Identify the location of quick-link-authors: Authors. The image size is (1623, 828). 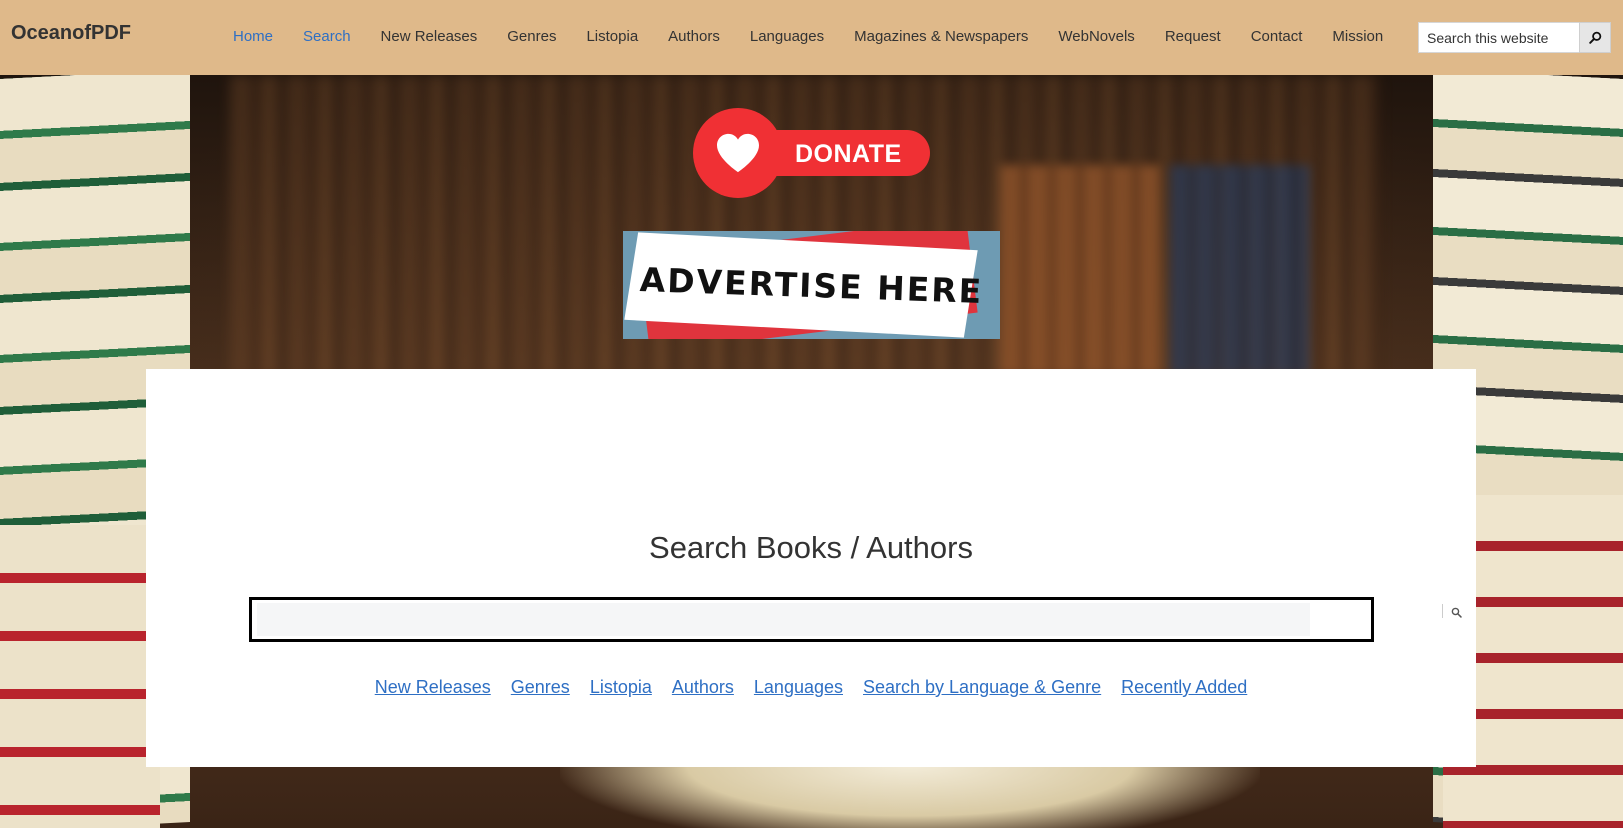
(703, 687).